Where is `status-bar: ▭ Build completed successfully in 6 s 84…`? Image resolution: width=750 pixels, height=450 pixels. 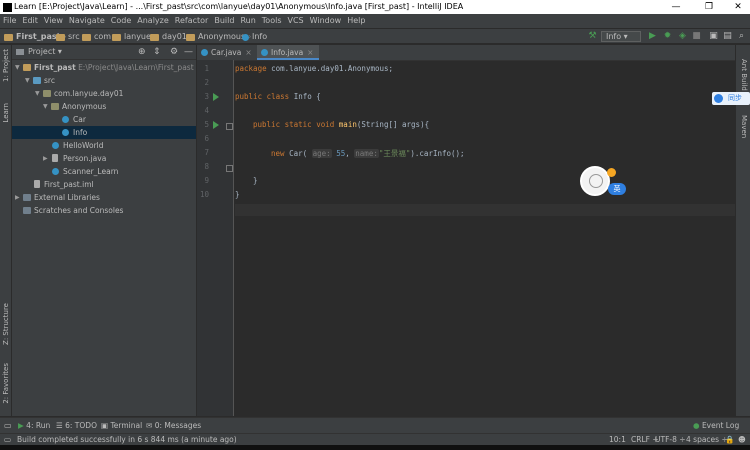 status-bar: ▭ Build completed successfully in 6 s 84… is located at coordinates (375, 439).